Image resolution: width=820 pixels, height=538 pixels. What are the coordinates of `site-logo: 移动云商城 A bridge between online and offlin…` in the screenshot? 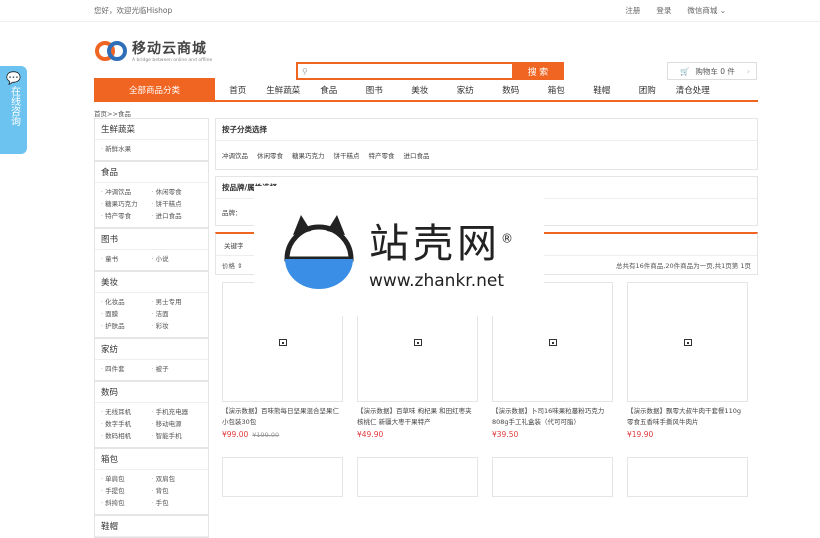 It's located at (153, 50).